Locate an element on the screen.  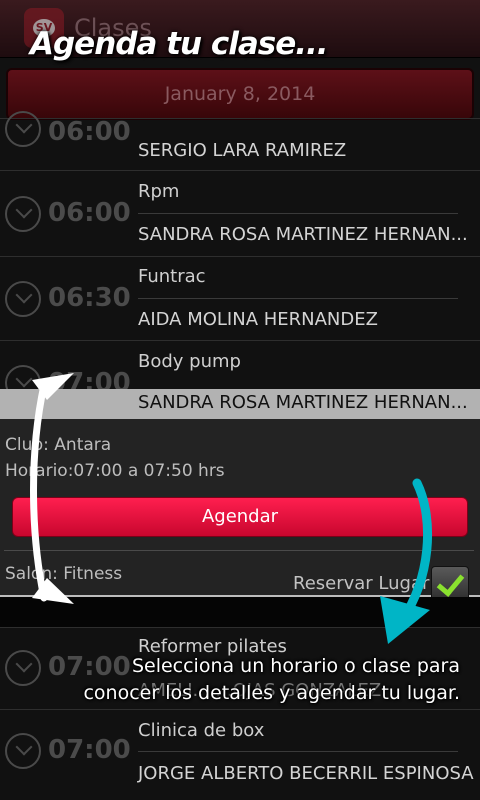
club-label: Club: Antara is located at coordinates (58, 445).